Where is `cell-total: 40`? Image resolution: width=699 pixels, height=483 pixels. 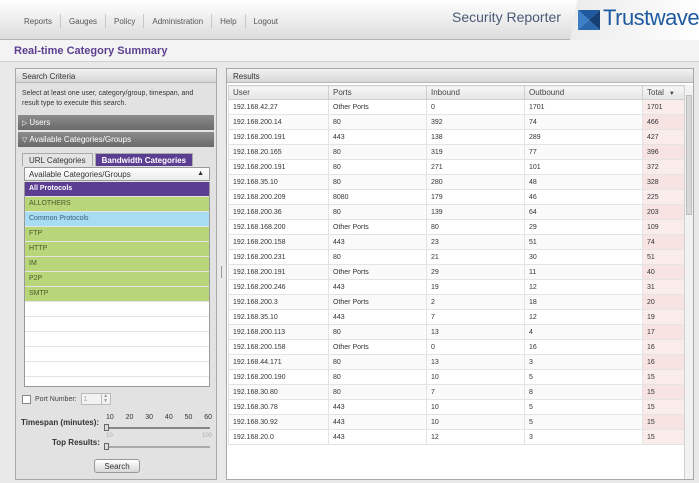
cell-total: 40 is located at coordinates (663, 272).